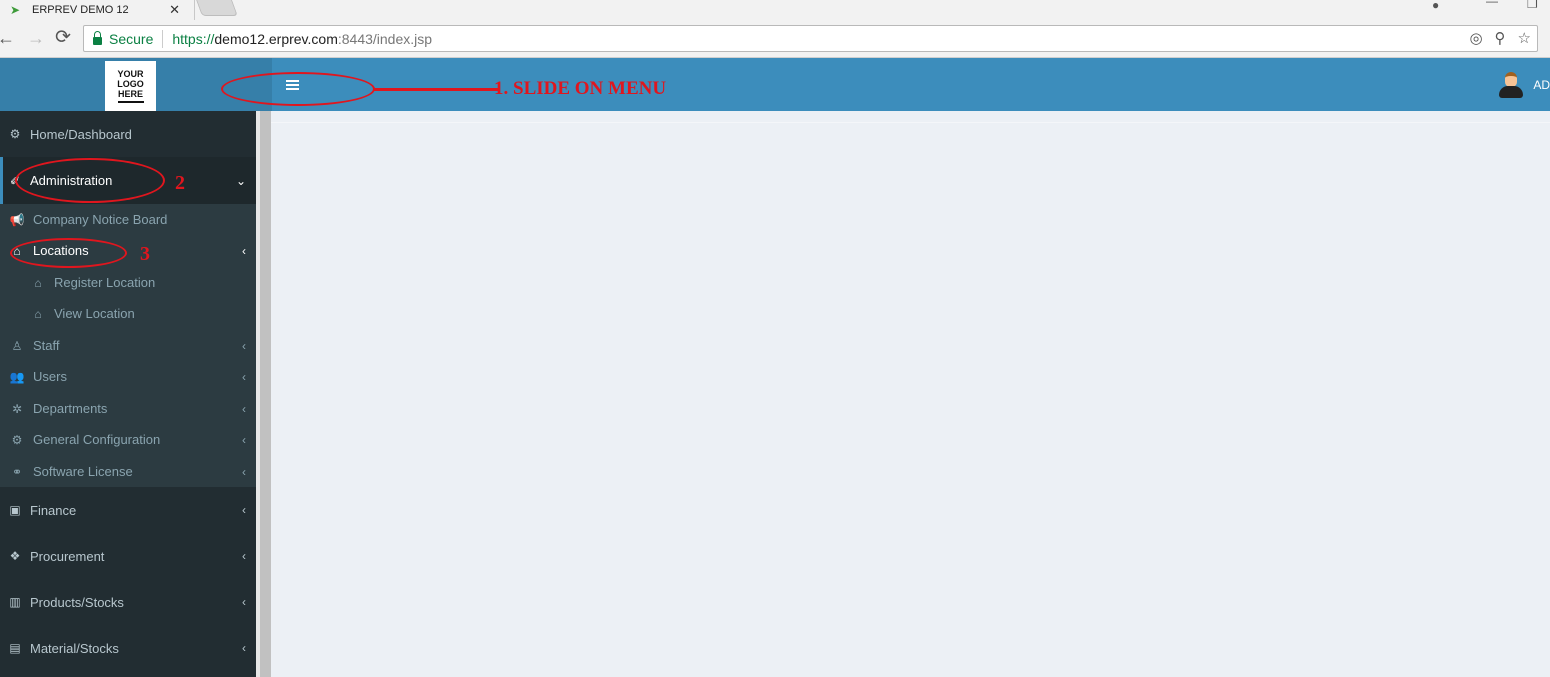 This screenshot has height=677, width=1550. I want to click on sidebar-item-label: Administration, so click(71, 180).